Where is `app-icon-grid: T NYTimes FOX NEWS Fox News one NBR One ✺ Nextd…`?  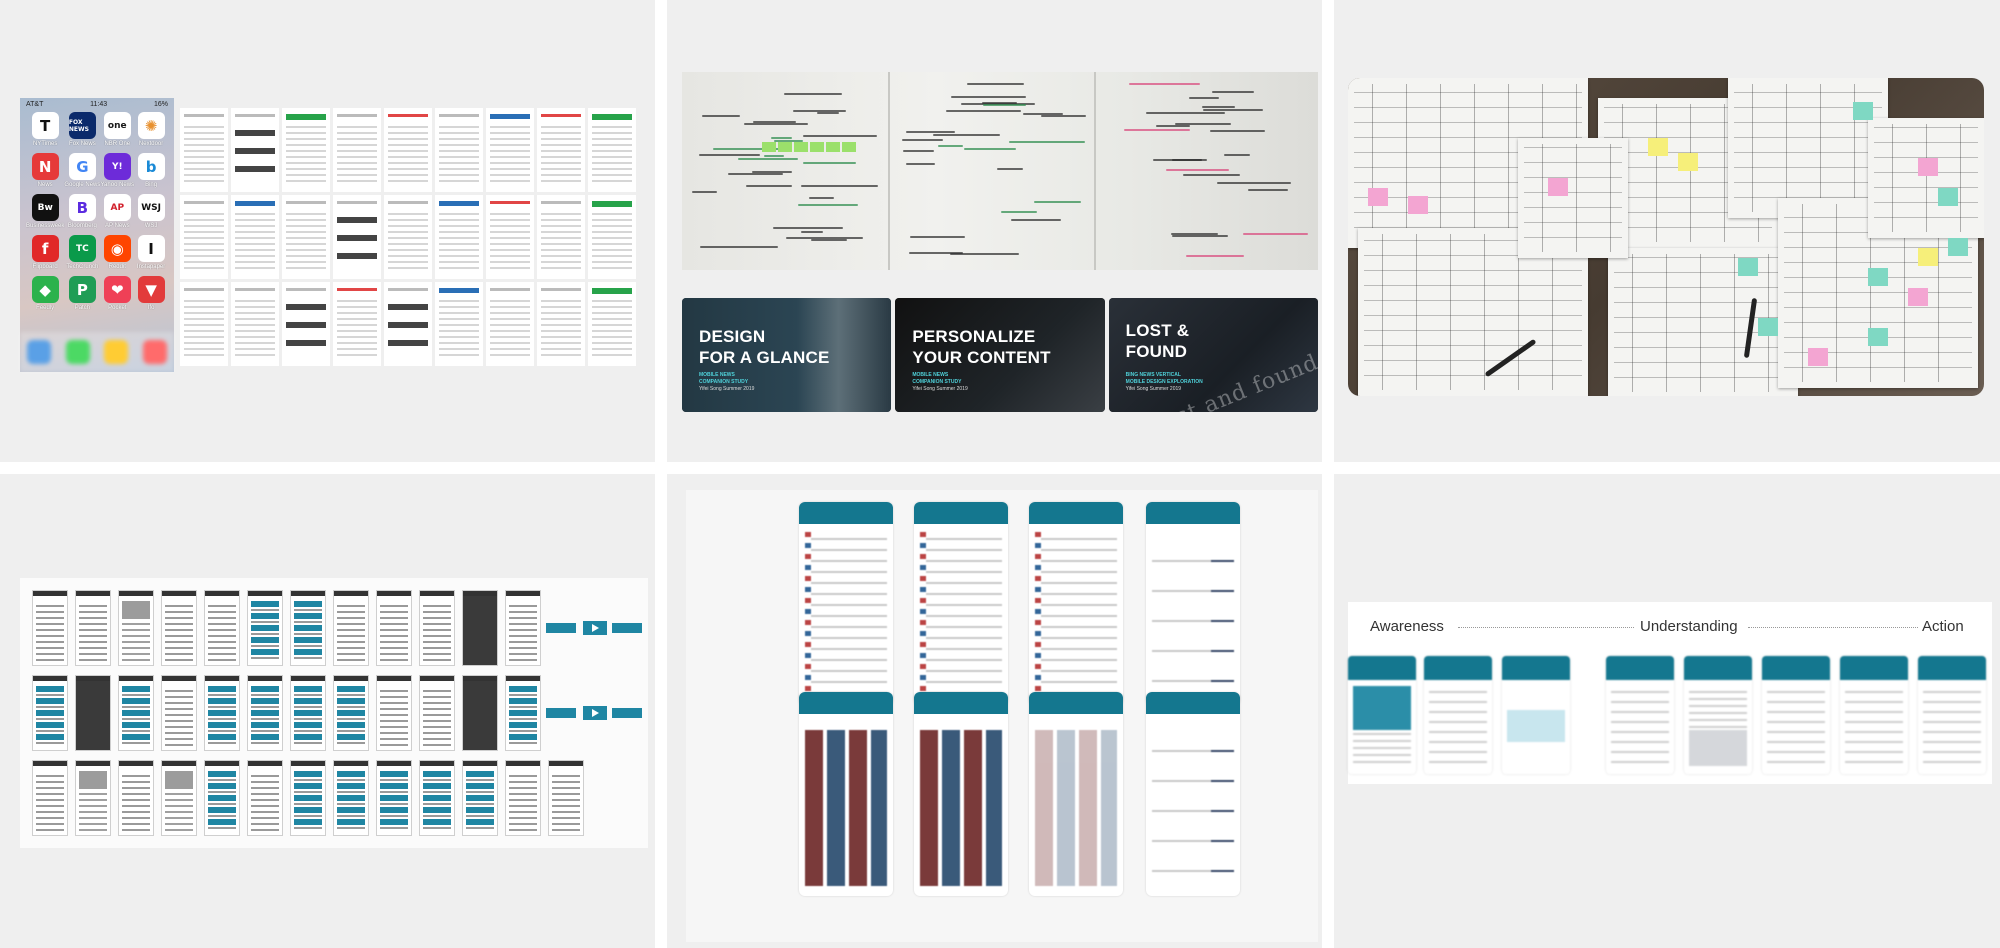 app-icon-grid: T NYTimes FOX NEWS Fox News one NBR One ✺ Nextd… is located at coordinates (97, 211).